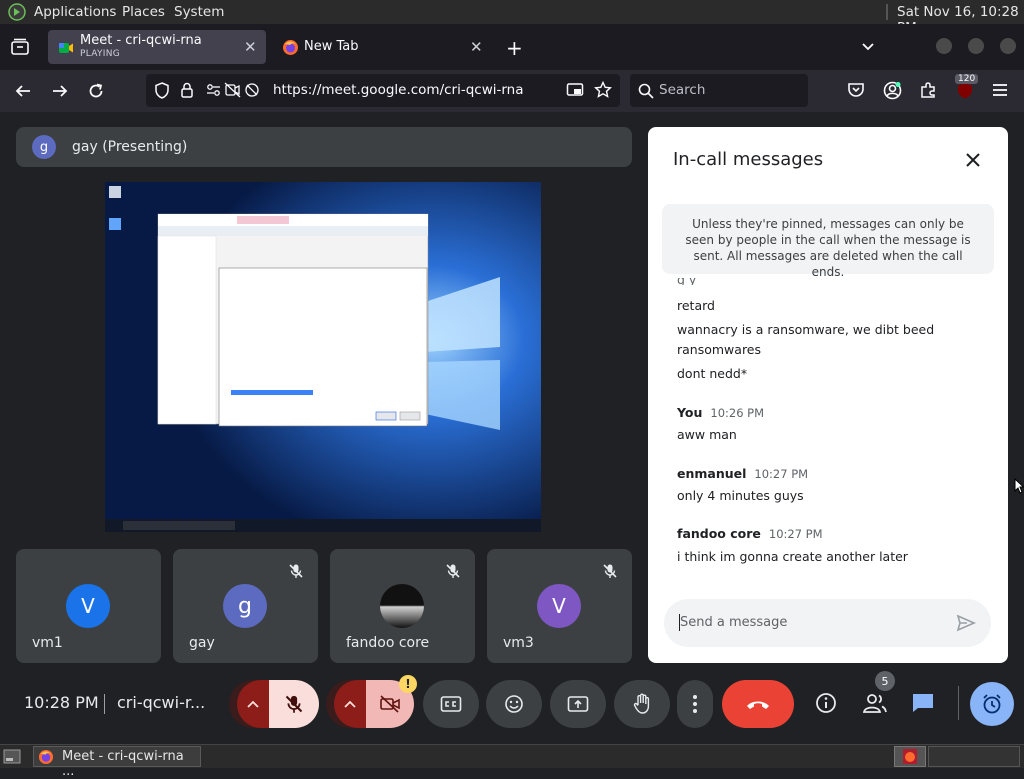 This screenshot has width=1024, height=779. I want to click on chat-message-author: fandoo core 10:27 PM, so click(750, 533).